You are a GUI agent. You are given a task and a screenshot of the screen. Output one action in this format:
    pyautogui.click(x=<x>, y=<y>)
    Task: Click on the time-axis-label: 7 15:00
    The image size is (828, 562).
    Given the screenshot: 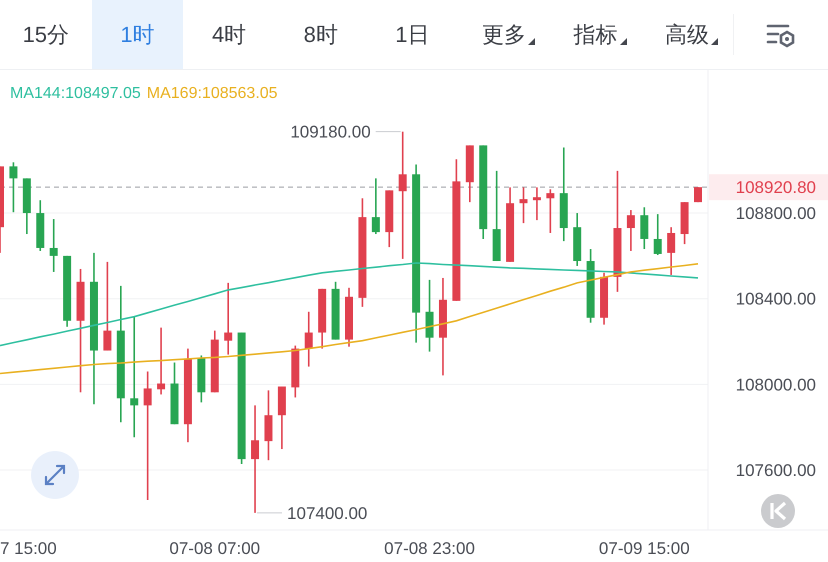 What is the action you would take?
    pyautogui.click(x=28, y=548)
    